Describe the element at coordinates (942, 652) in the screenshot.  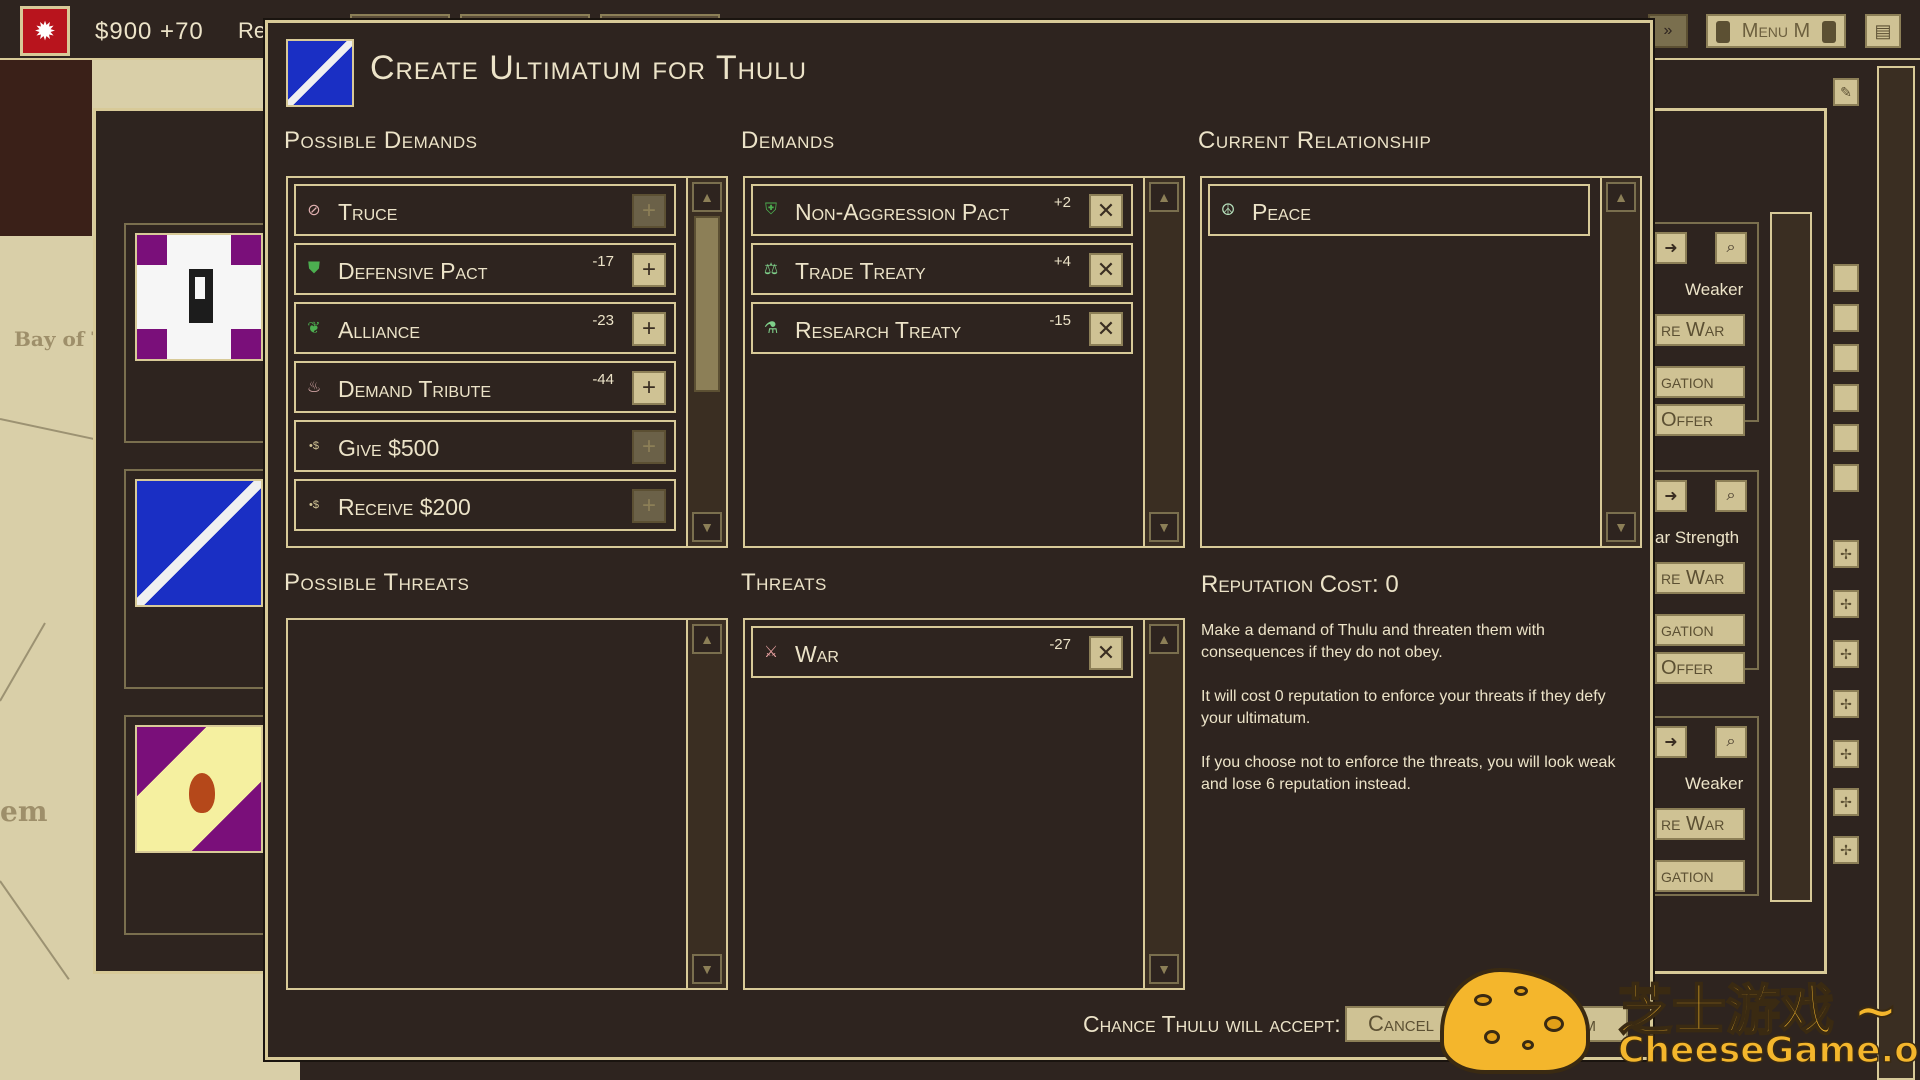
I see `list-item: ⚔ War -27 ✕` at that location.